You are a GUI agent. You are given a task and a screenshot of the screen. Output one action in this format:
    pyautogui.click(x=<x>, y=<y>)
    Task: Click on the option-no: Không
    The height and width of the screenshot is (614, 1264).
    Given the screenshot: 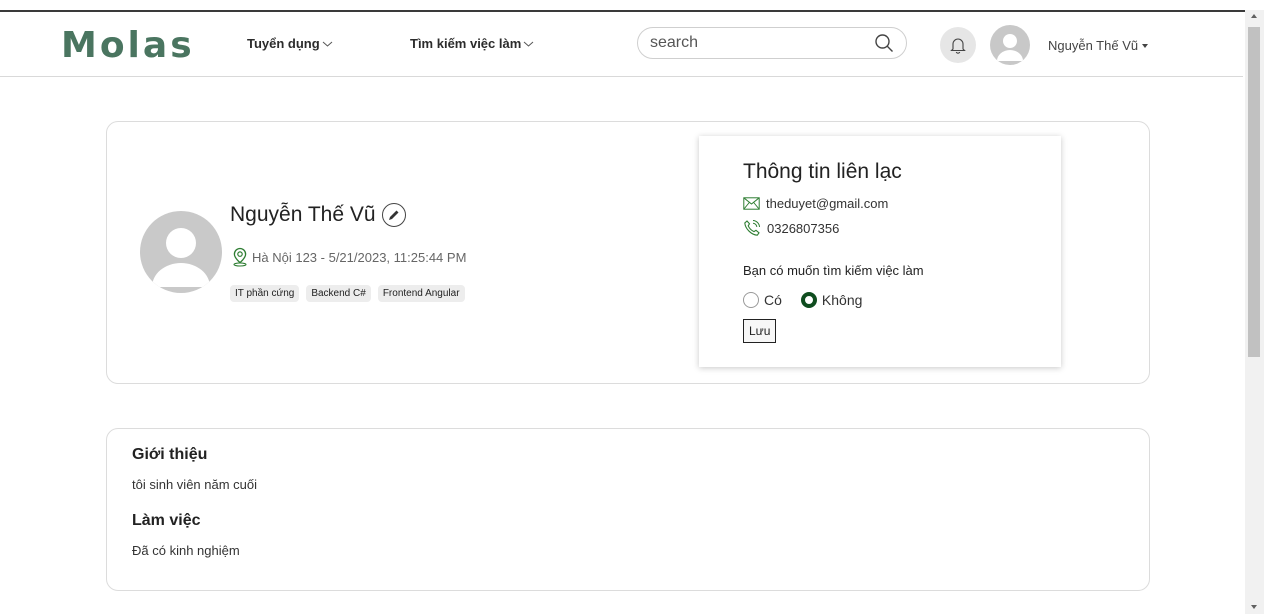 What is the action you would take?
    pyautogui.click(x=831, y=300)
    